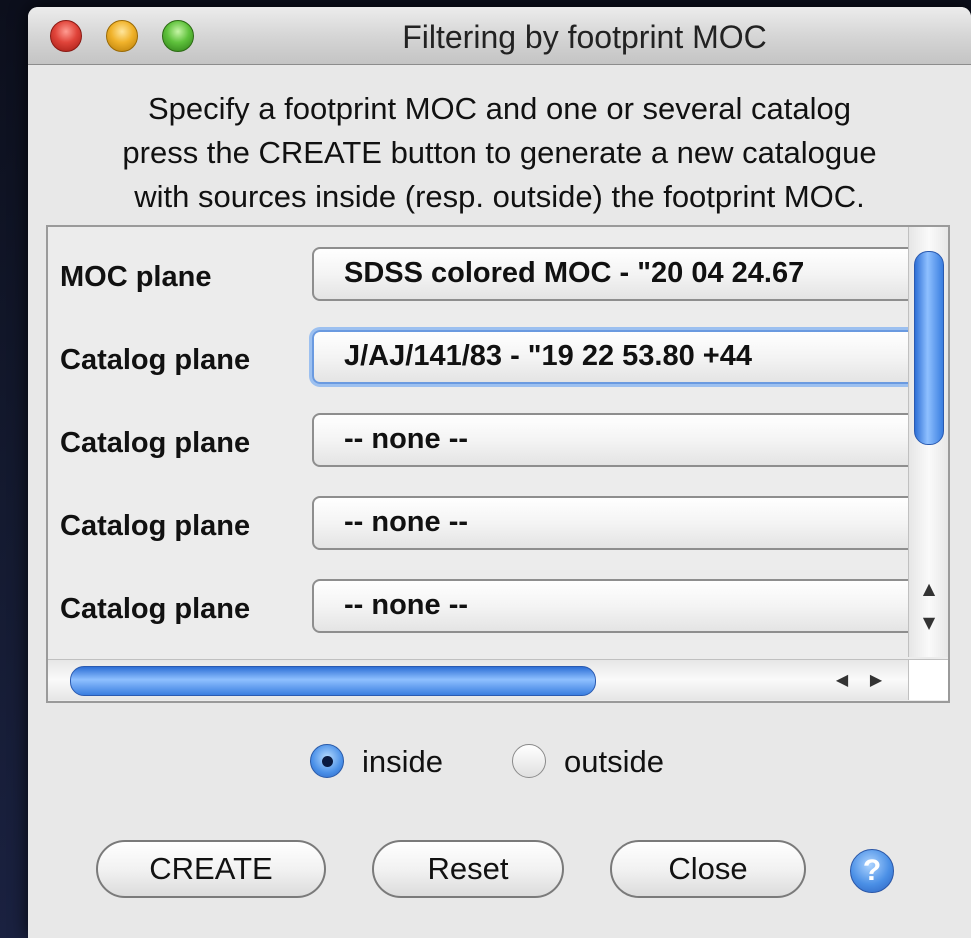  What do you see at coordinates (327, 761) in the screenshot?
I see `radio-selected-icon` at bounding box center [327, 761].